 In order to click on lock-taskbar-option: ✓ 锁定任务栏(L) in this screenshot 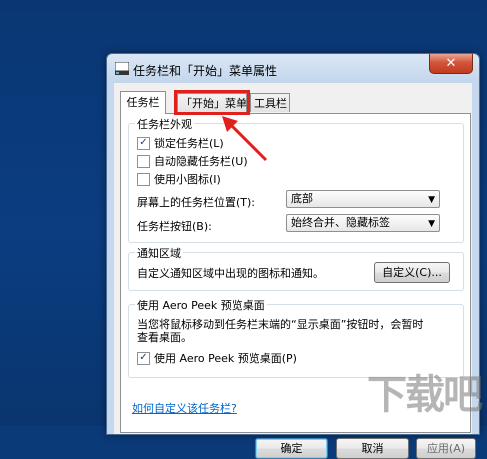, I will do `click(180, 143)`.